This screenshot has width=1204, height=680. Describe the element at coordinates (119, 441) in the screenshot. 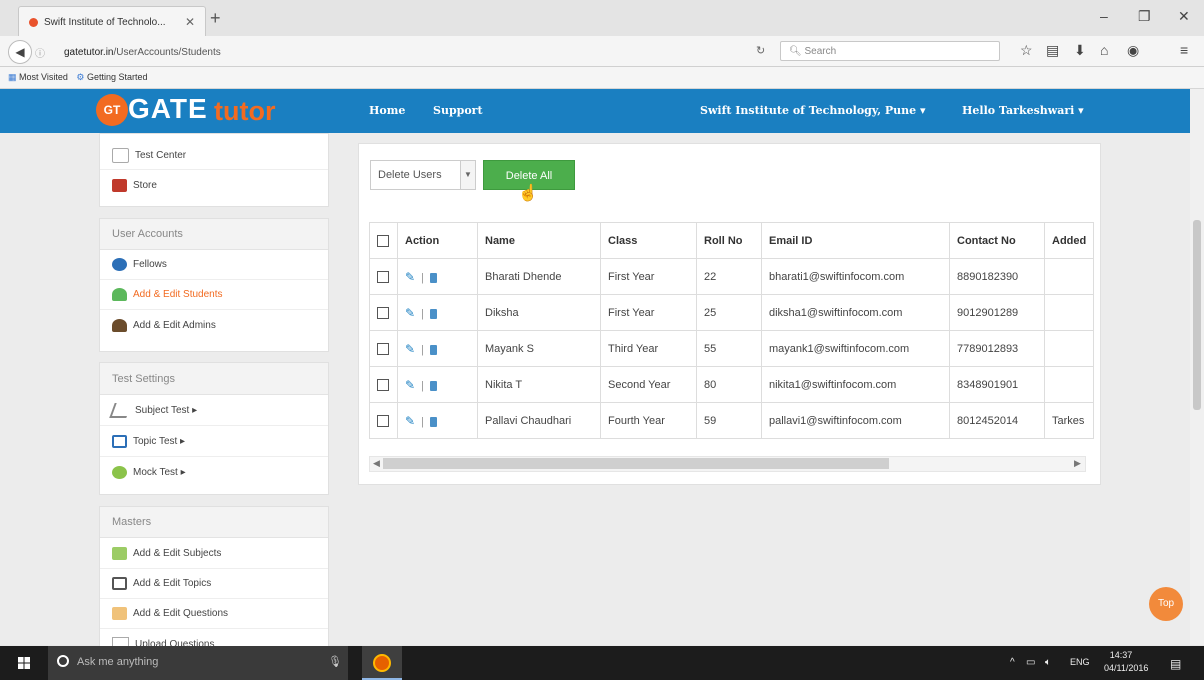

I see `topic-test-icon` at that location.